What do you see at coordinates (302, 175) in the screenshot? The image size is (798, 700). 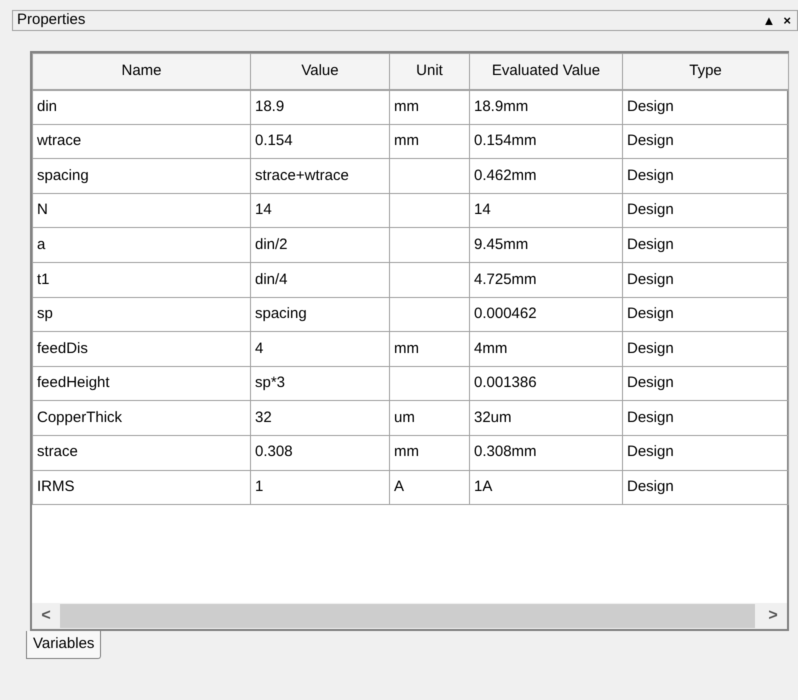 I see `table-cell: strace+wtrace` at bounding box center [302, 175].